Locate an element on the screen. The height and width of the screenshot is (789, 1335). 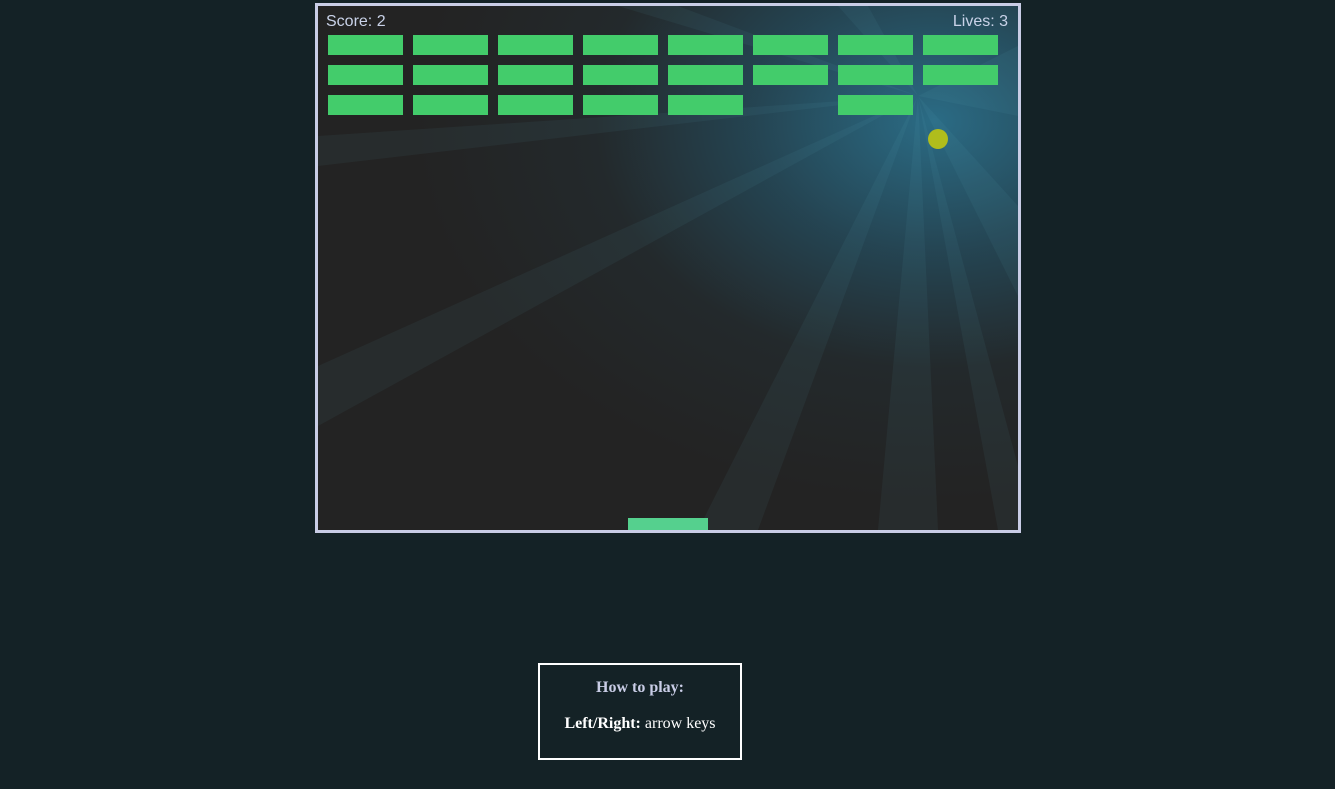
control-description: arrow keys is located at coordinates (680, 723).